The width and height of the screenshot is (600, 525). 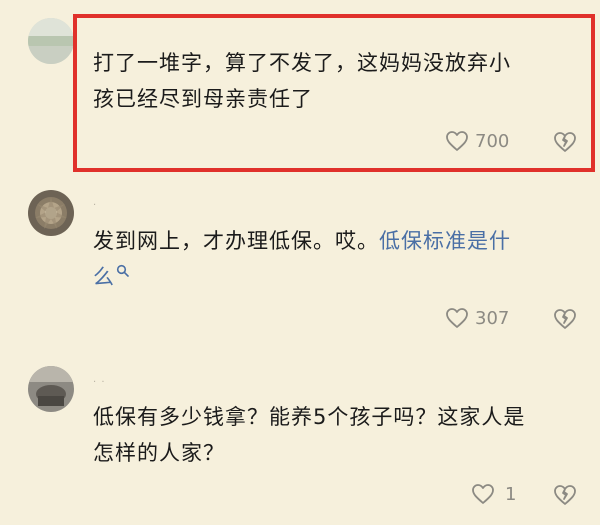 What do you see at coordinates (123, 271) in the screenshot?
I see `search-icon` at bounding box center [123, 271].